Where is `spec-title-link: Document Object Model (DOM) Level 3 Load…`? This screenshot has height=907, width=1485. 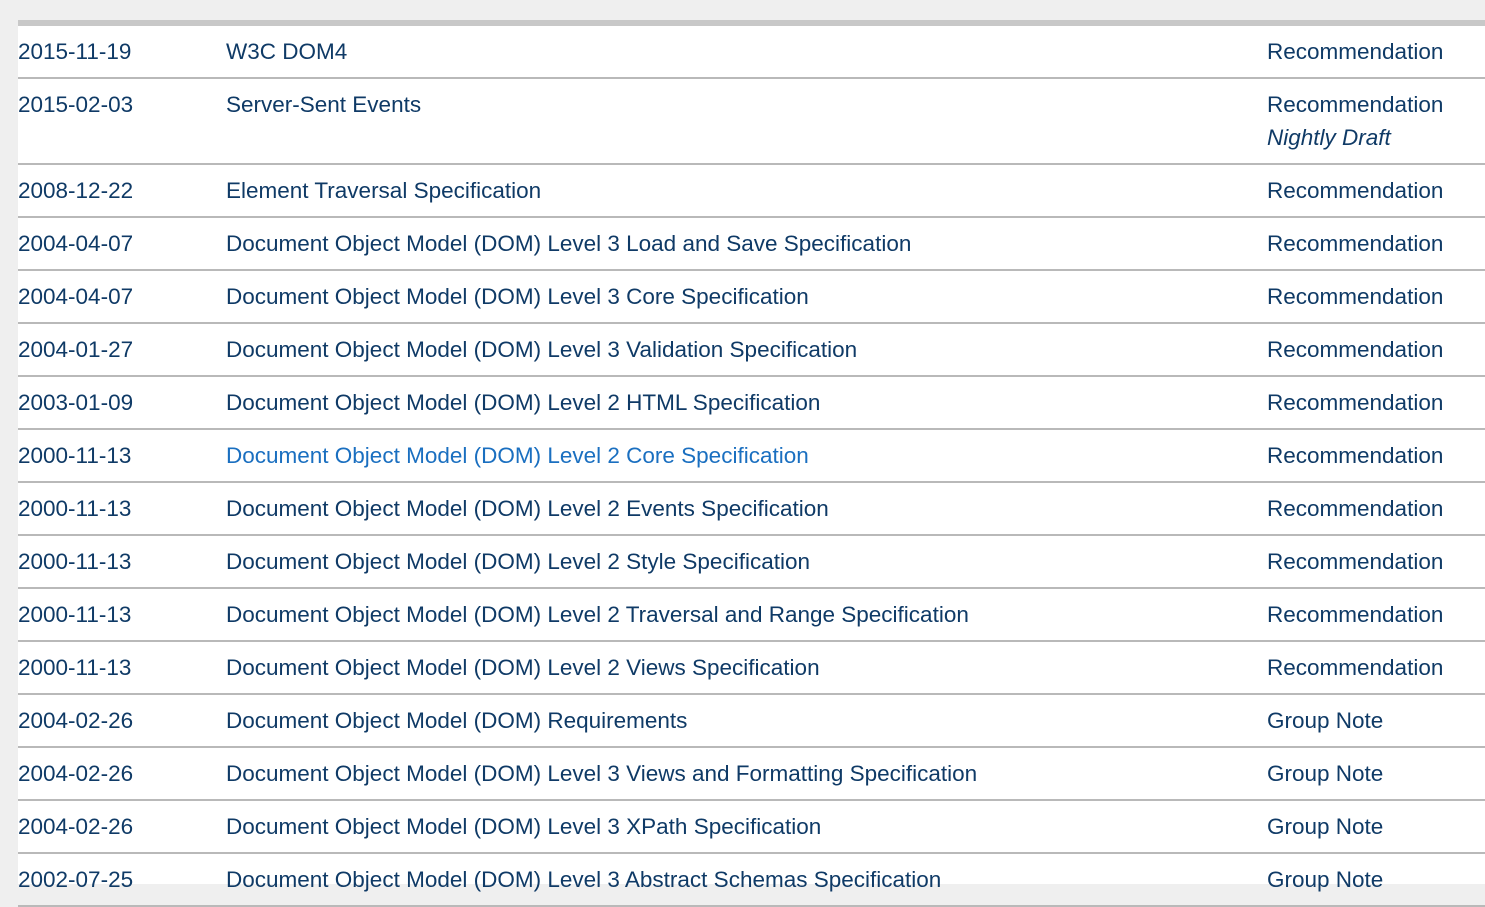
spec-title-link: Document Object Model (DOM) Level 3 Load… is located at coordinates (568, 243).